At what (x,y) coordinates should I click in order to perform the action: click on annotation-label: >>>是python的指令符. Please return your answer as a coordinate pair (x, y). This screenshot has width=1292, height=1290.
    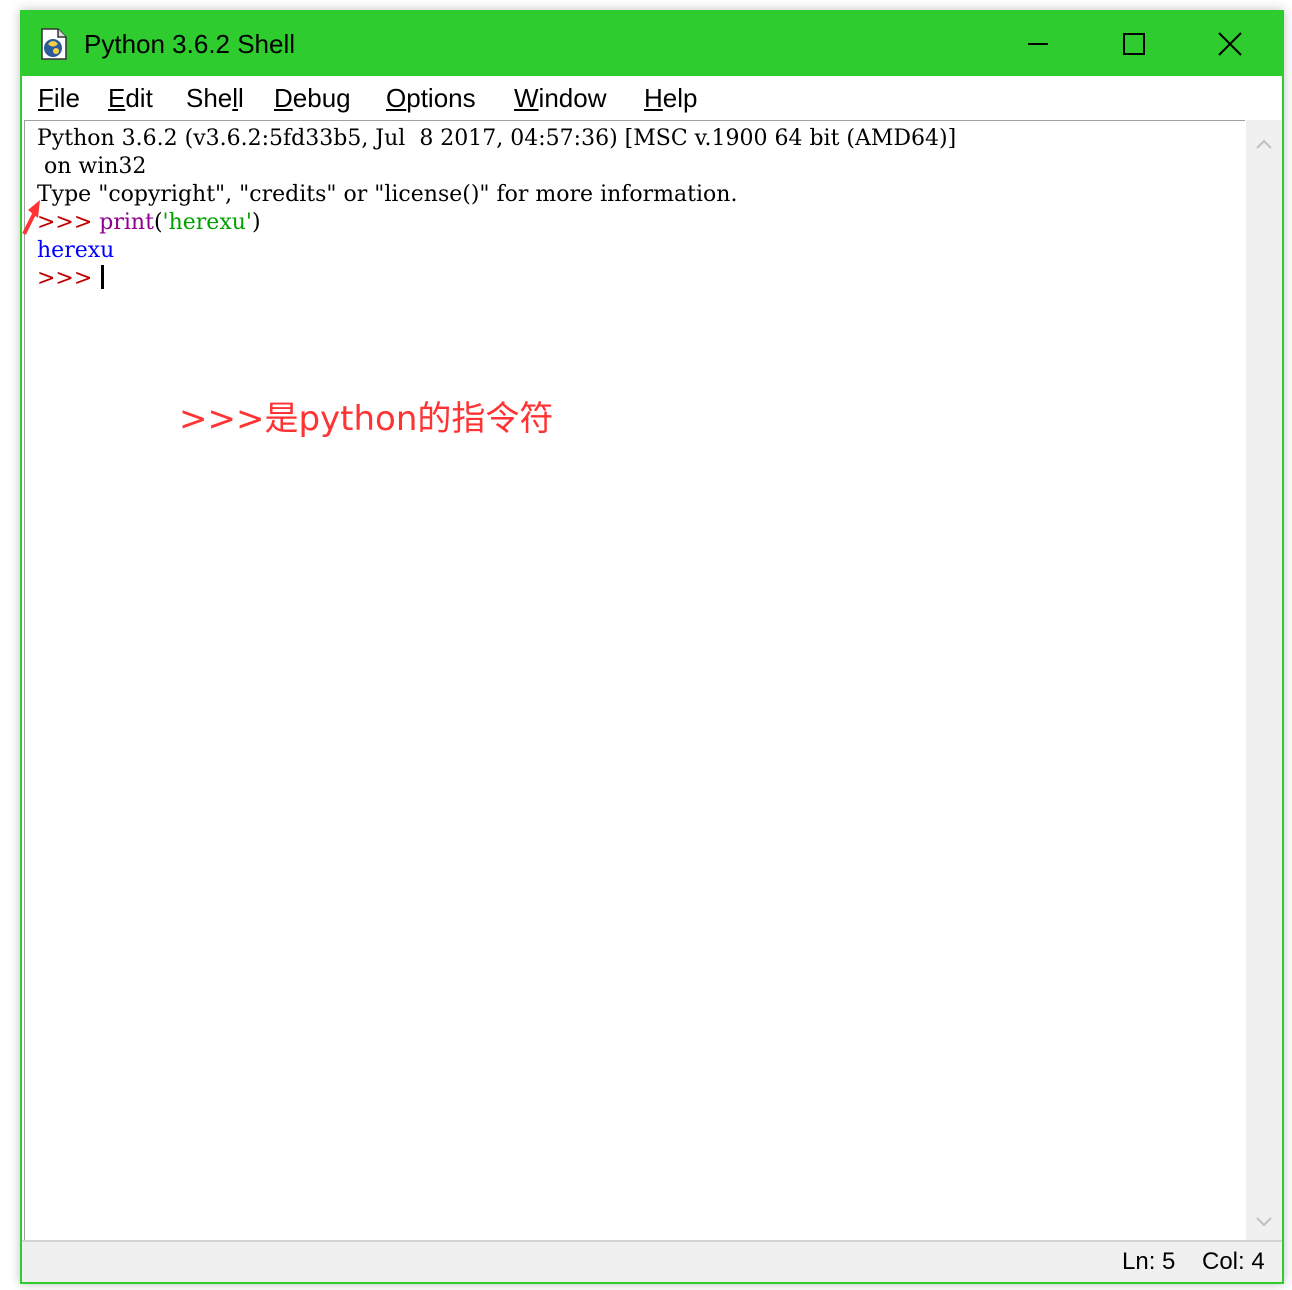
    Looking at the image, I should click on (366, 419).